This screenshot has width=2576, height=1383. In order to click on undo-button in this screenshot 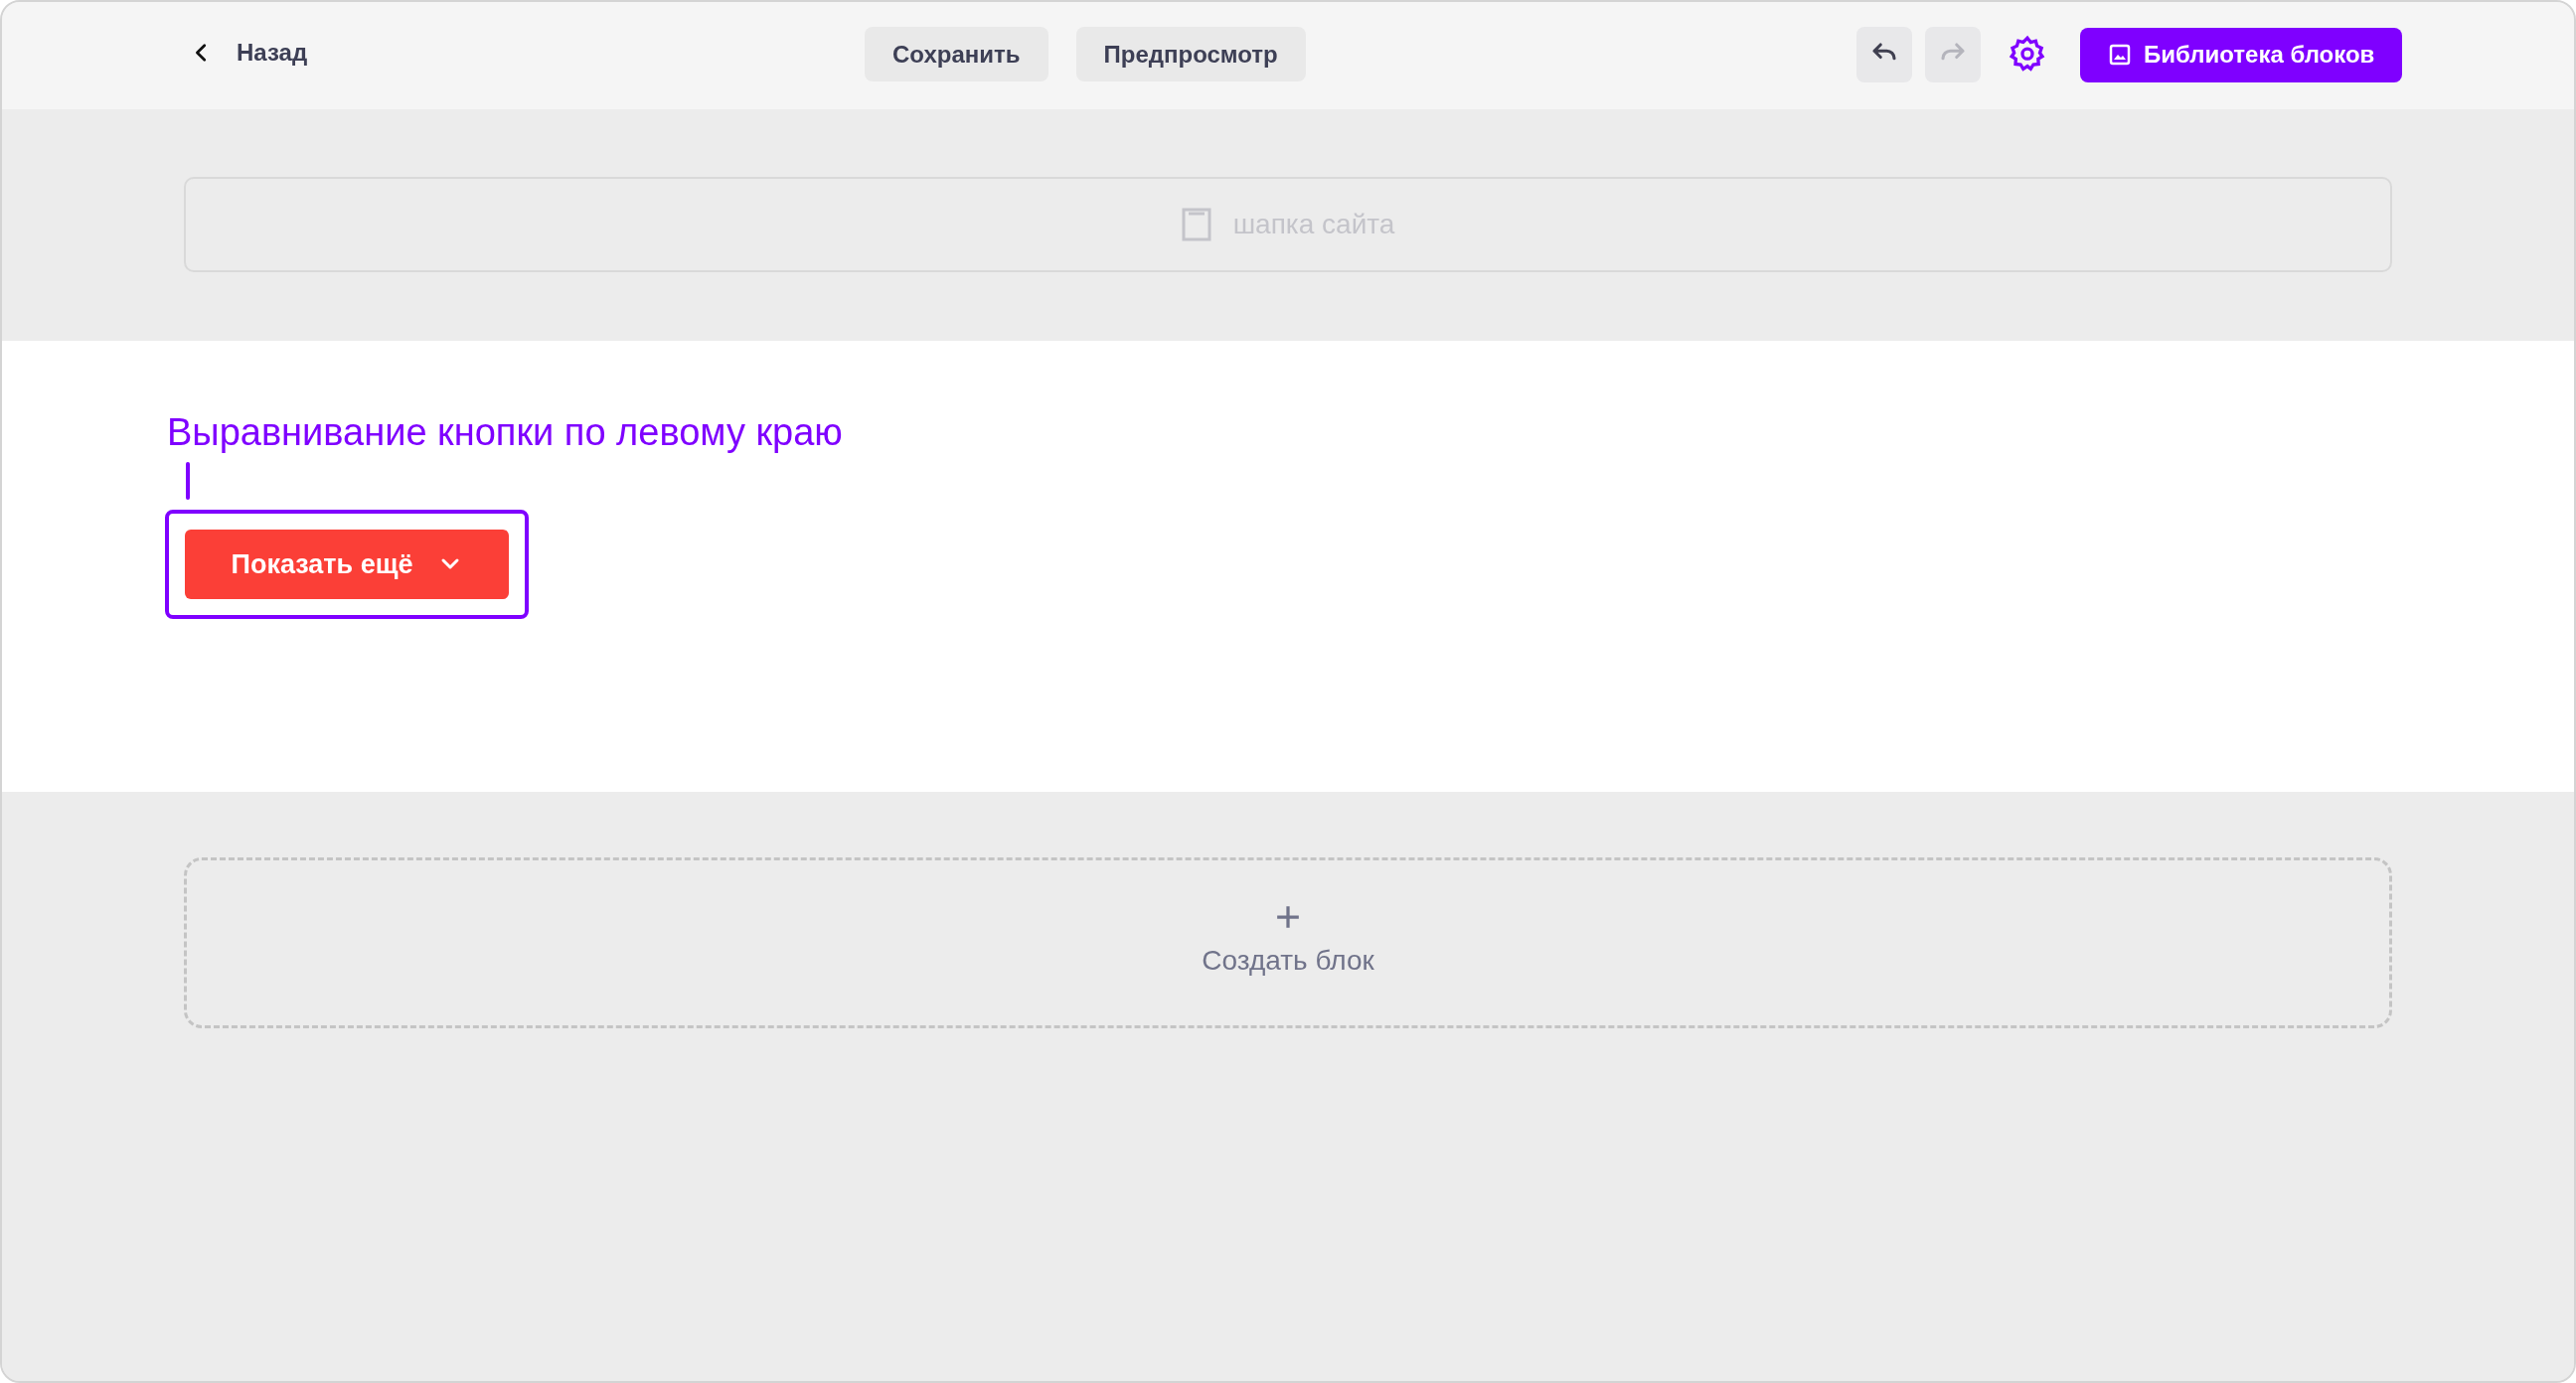, I will do `click(1884, 55)`.